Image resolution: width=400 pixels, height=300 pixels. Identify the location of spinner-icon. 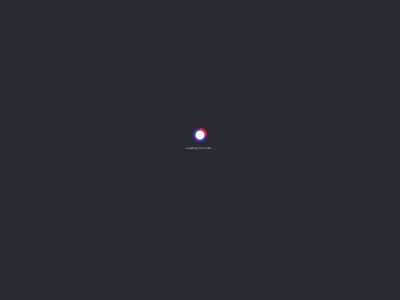
(200, 135).